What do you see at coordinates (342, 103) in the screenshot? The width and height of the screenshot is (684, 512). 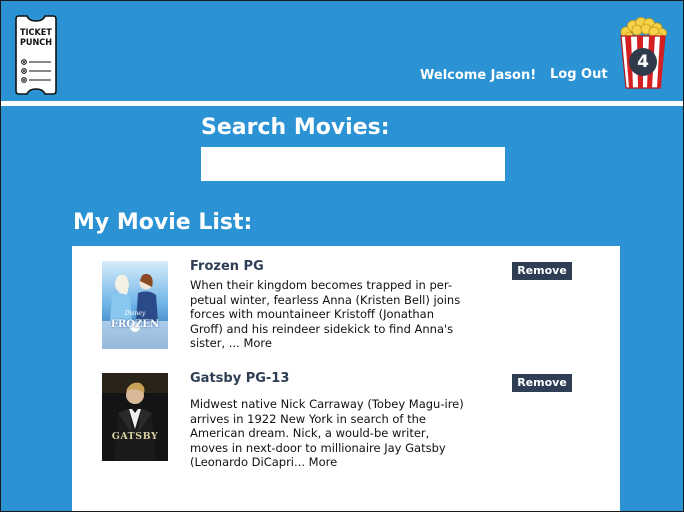 I see `header-divider` at bounding box center [342, 103].